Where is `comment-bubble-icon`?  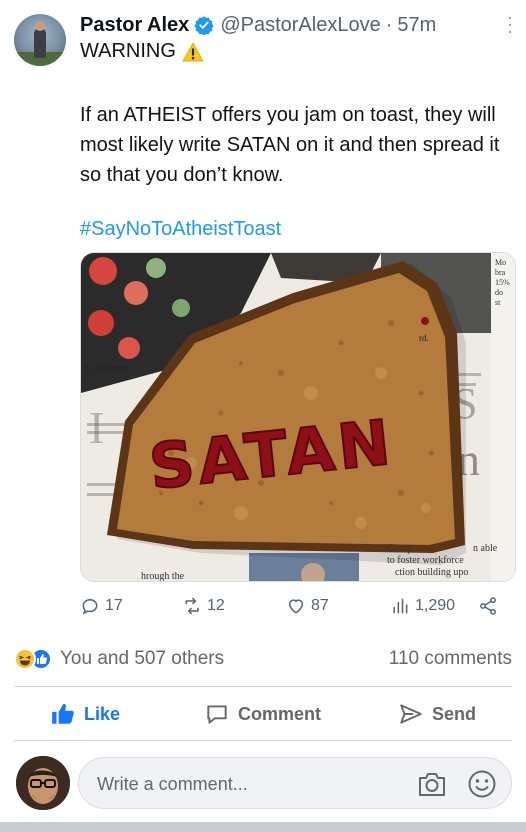 comment-bubble-icon is located at coordinates (217, 714).